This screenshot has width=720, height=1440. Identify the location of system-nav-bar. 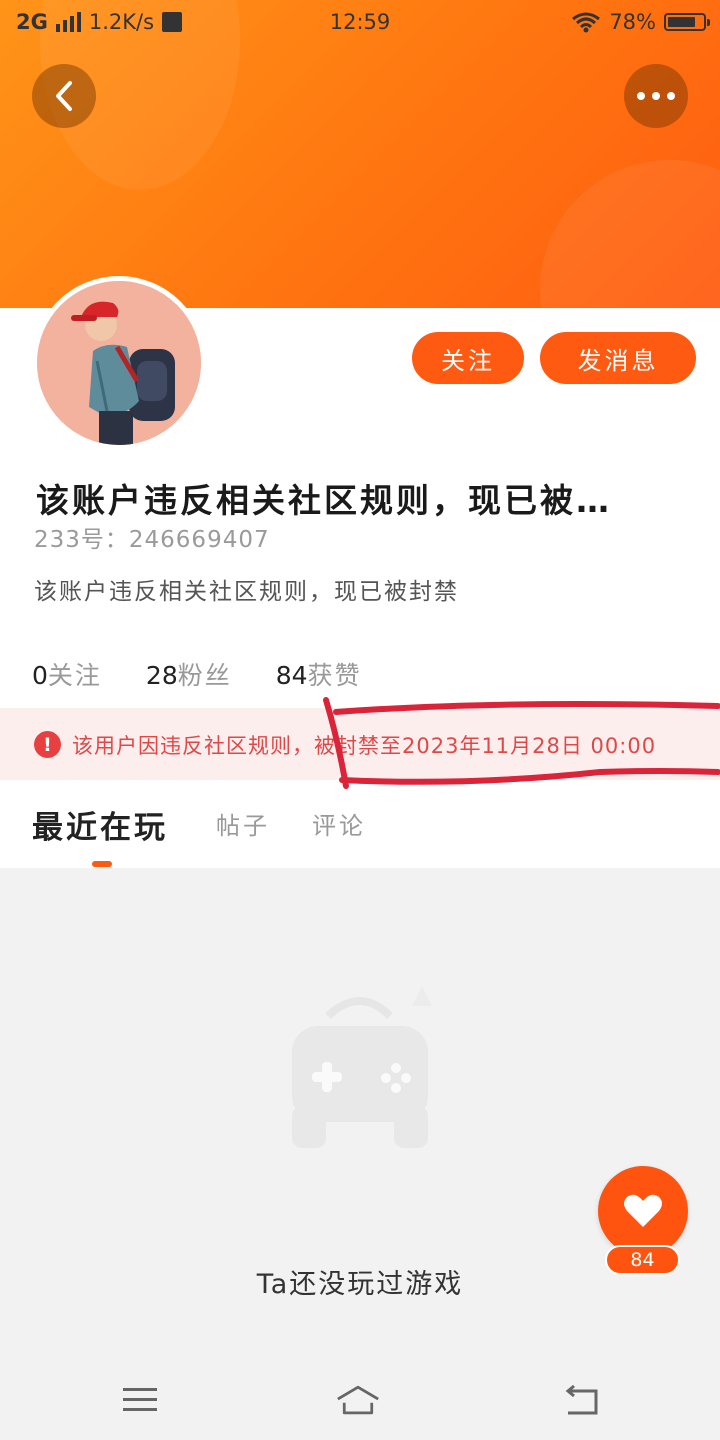
(360, 1403).